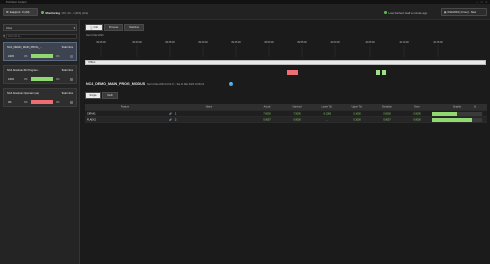  What do you see at coordinates (7, 12) in the screenshot?
I see `equipment-icon: ⚙` at bounding box center [7, 12].